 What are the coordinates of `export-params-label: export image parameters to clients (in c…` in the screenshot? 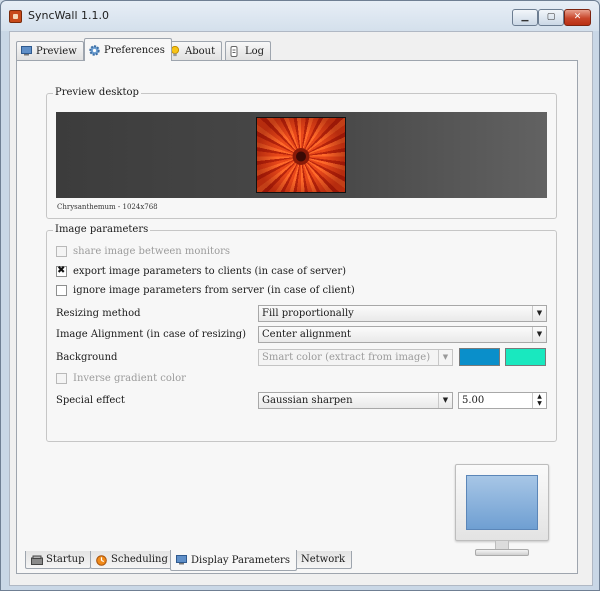 It's located at (210, 271).